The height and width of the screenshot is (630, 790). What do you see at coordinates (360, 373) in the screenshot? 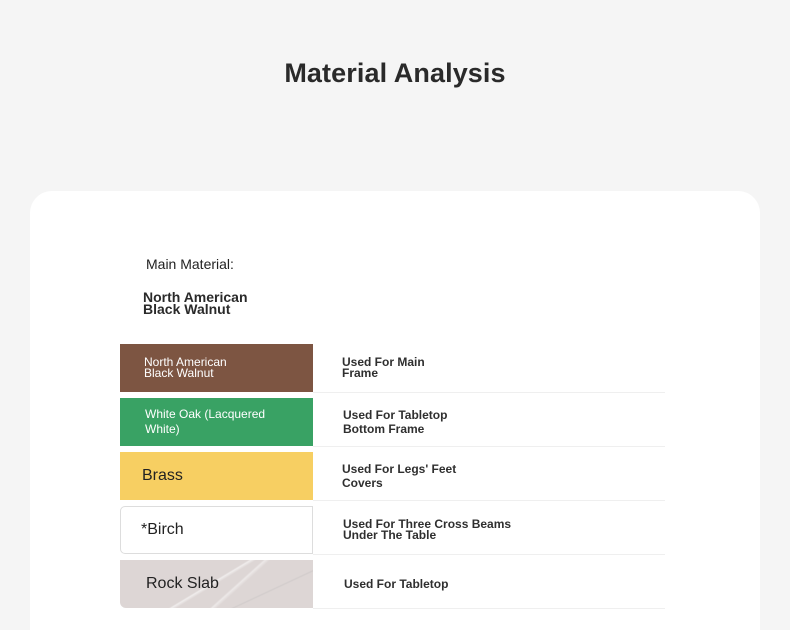
I see `black-walnut-use-line-2: Frame` at bounding box center [360, 373].